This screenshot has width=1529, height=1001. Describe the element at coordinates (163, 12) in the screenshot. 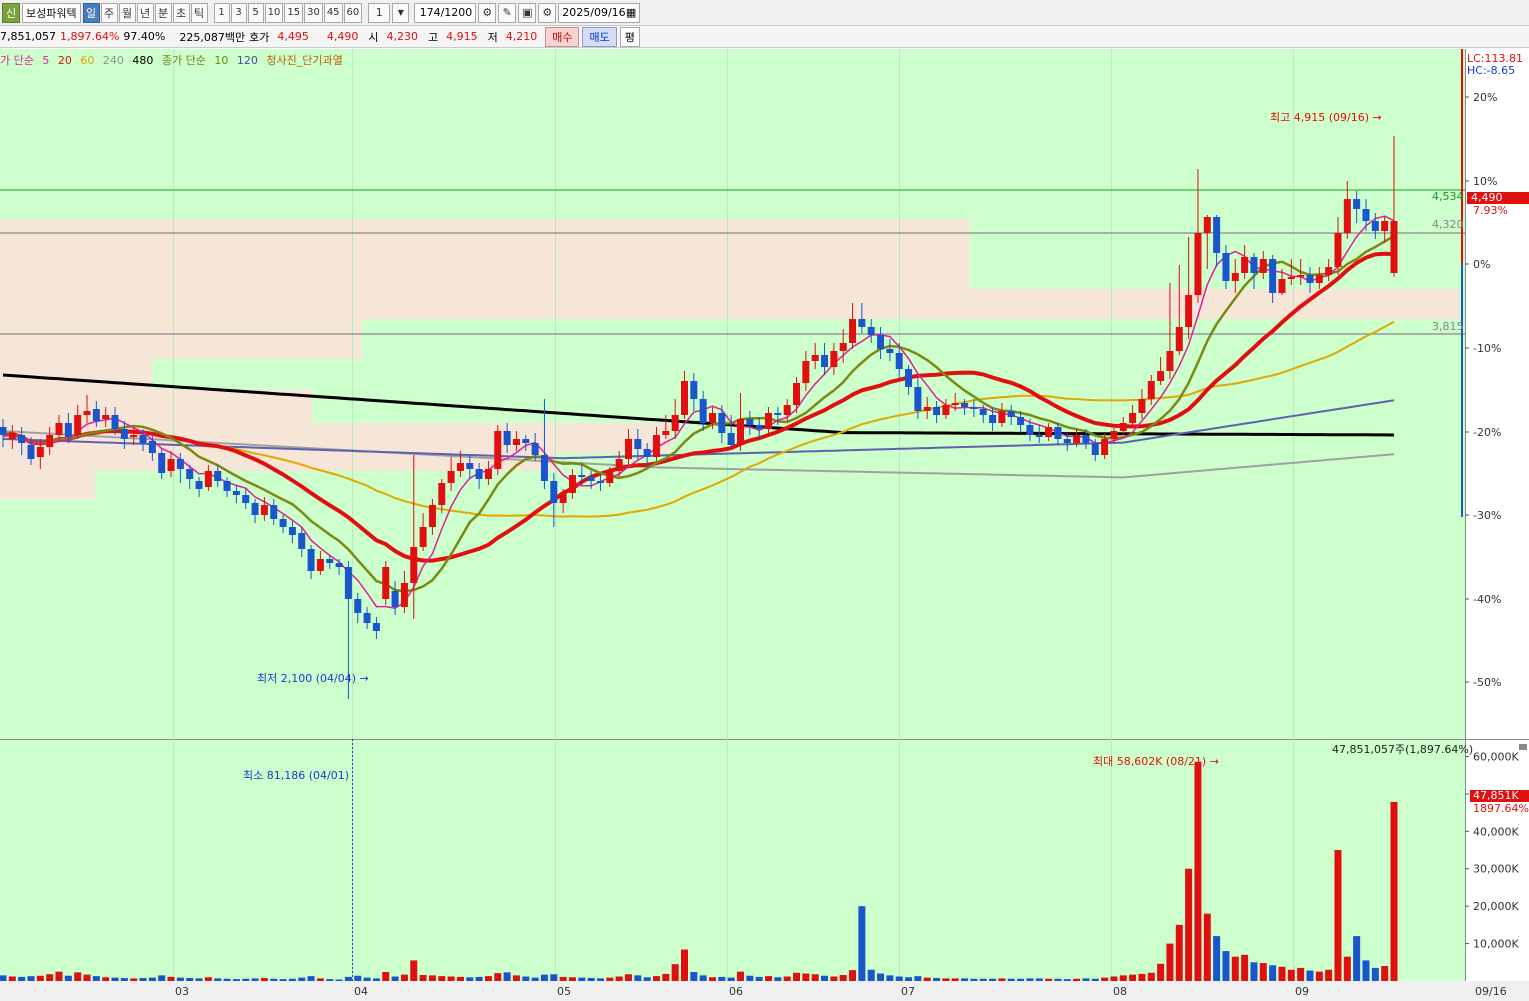

I see `period-tab: 분` at that location.